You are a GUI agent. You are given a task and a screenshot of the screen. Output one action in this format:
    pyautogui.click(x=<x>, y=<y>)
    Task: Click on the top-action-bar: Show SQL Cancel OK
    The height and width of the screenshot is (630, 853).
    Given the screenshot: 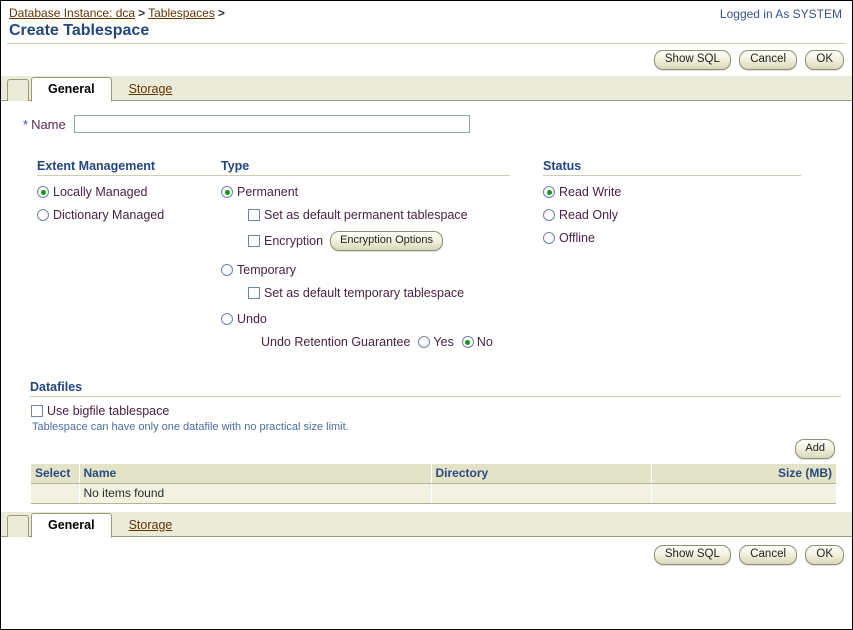 What is the action you would take?
    pyautogui.click(x=426, y=60)
    